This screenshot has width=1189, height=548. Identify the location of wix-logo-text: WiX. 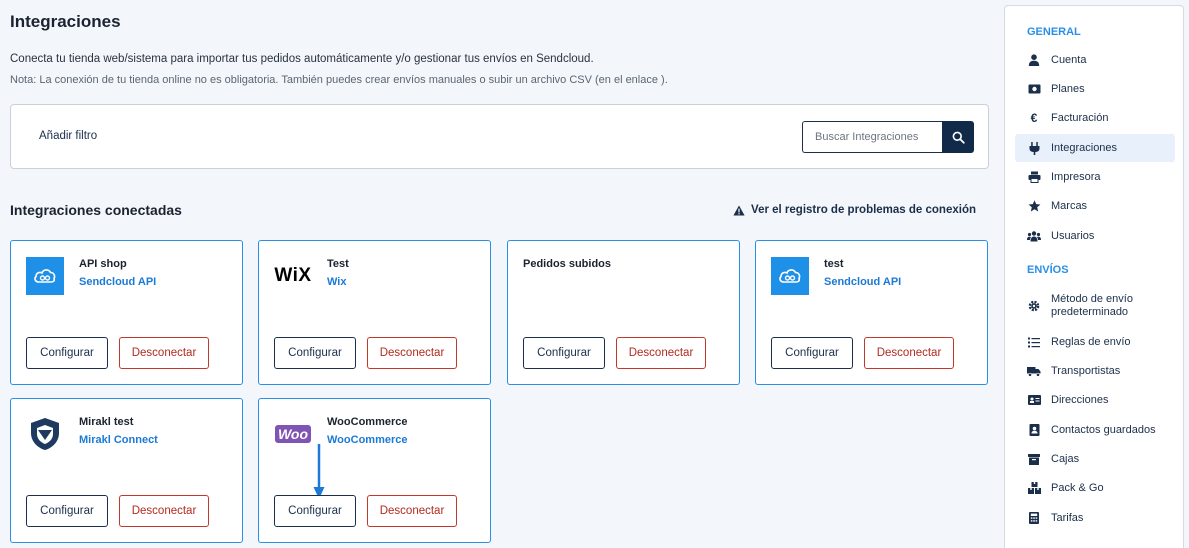
(293, 275).